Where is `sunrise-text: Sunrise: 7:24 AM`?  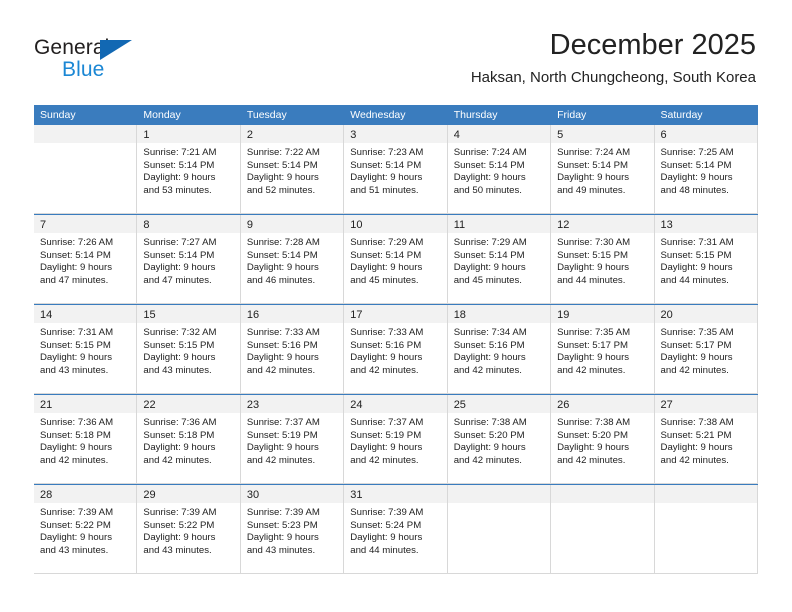
sunrise-text: Sunrise: 7:24 AM is located at coordinates (594, 152).